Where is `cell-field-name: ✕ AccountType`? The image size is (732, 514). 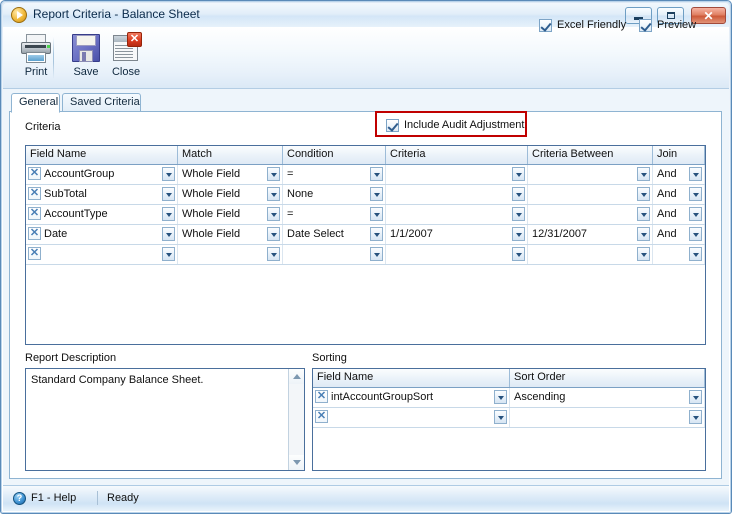 cell-field-name: ✕ AccountType is located at coordinates (102, 214).